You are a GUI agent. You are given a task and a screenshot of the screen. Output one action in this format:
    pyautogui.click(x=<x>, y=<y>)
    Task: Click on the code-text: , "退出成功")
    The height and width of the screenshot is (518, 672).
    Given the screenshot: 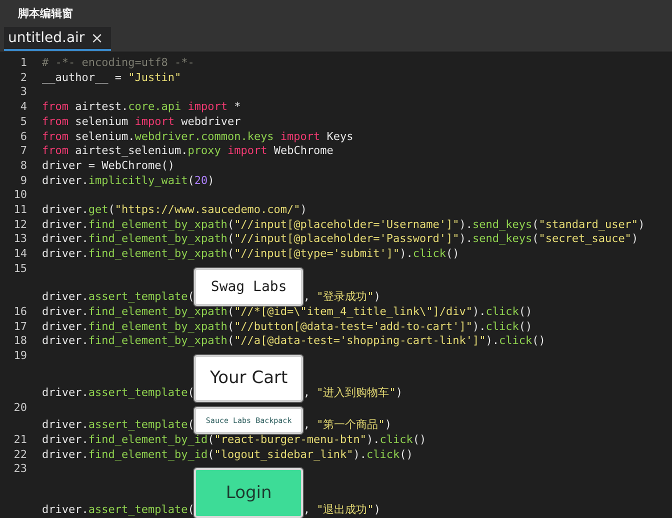 What is the action you would take?
    pyautogui.click(x=341, y=510)
    